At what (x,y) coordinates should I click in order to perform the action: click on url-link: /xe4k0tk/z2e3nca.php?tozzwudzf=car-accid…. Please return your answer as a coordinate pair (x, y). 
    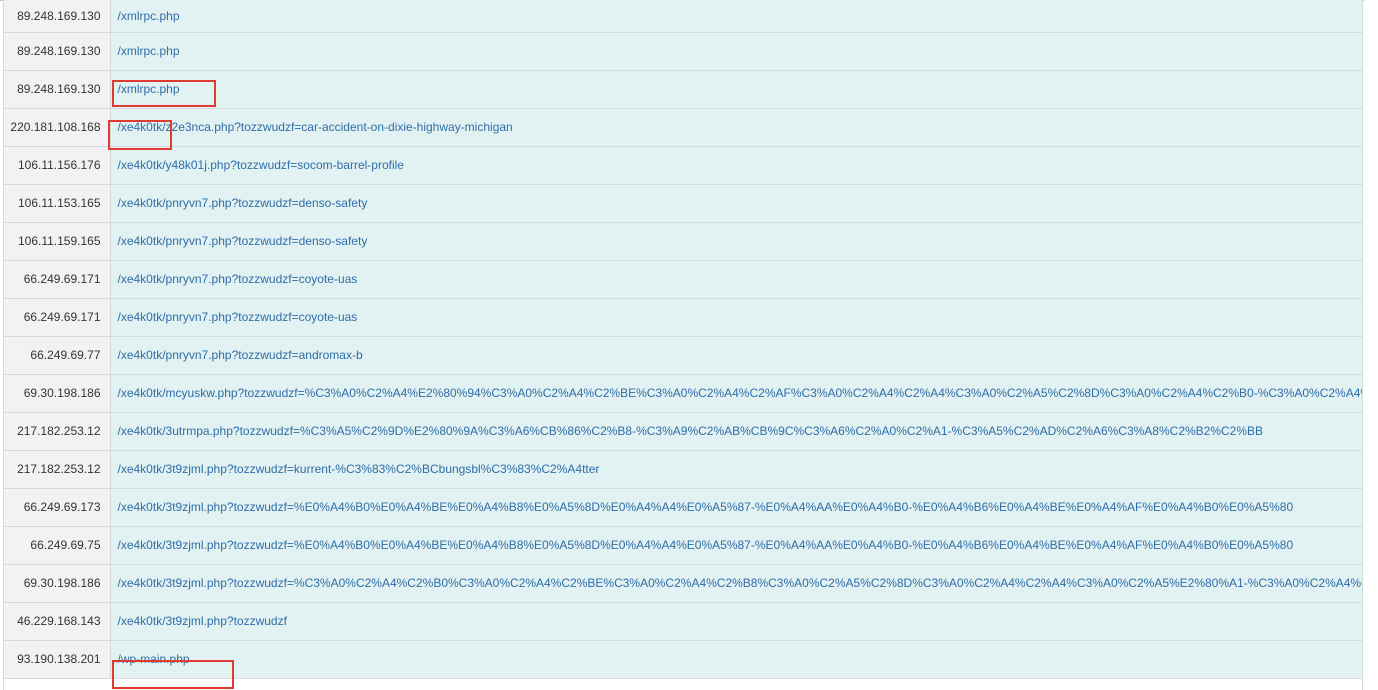
    Looking at the image, I should click on (315, 127).